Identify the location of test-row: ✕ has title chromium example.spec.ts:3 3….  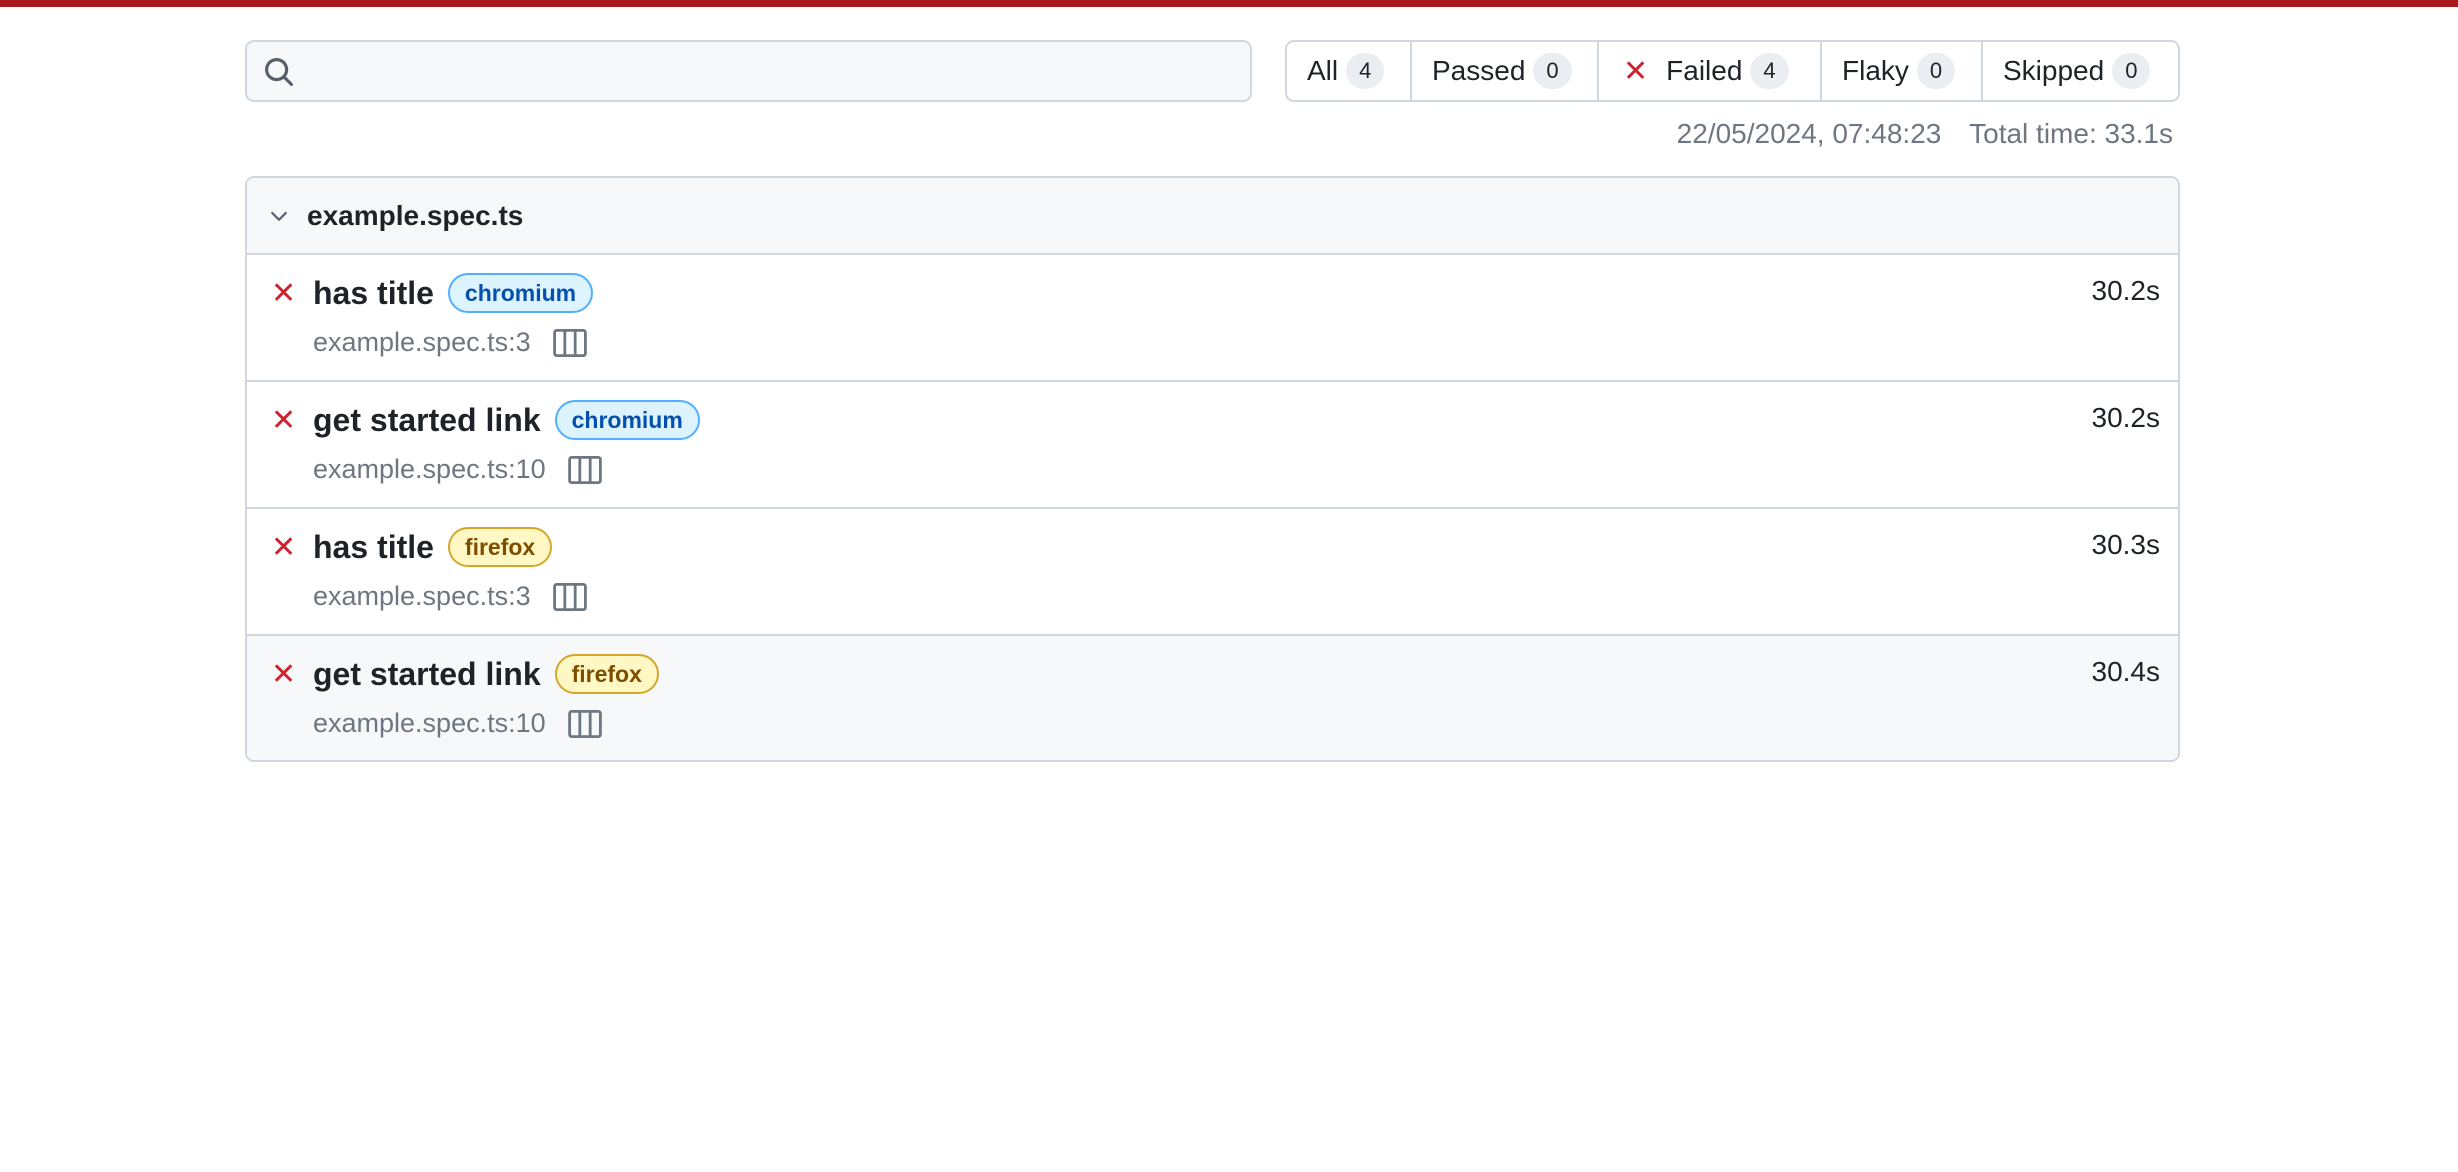
(1212, 318).